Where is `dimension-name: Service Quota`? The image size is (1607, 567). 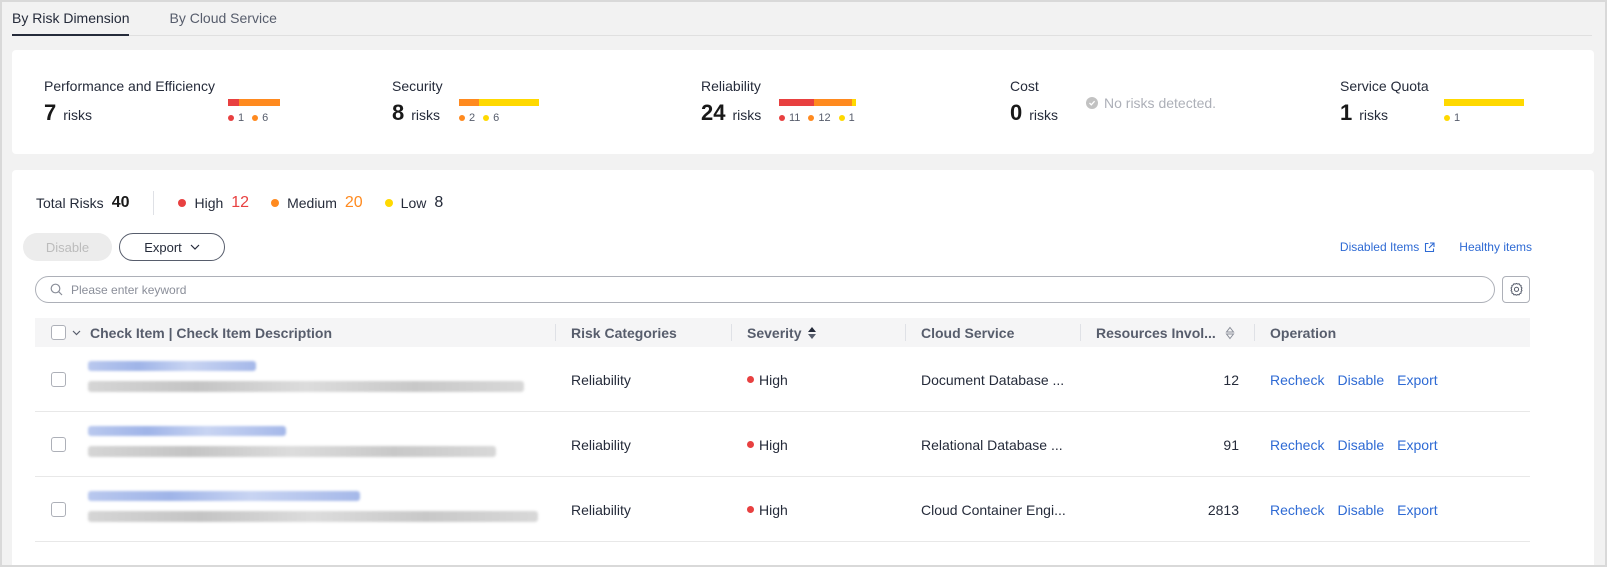
dimension-name: Service Quota is located at coordinates (1384, 86).